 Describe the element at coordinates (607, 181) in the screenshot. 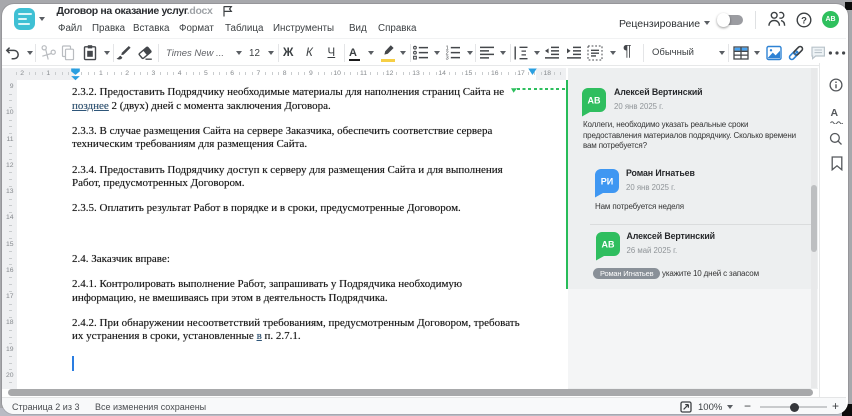

I see `svg-text: РИ` at that location.